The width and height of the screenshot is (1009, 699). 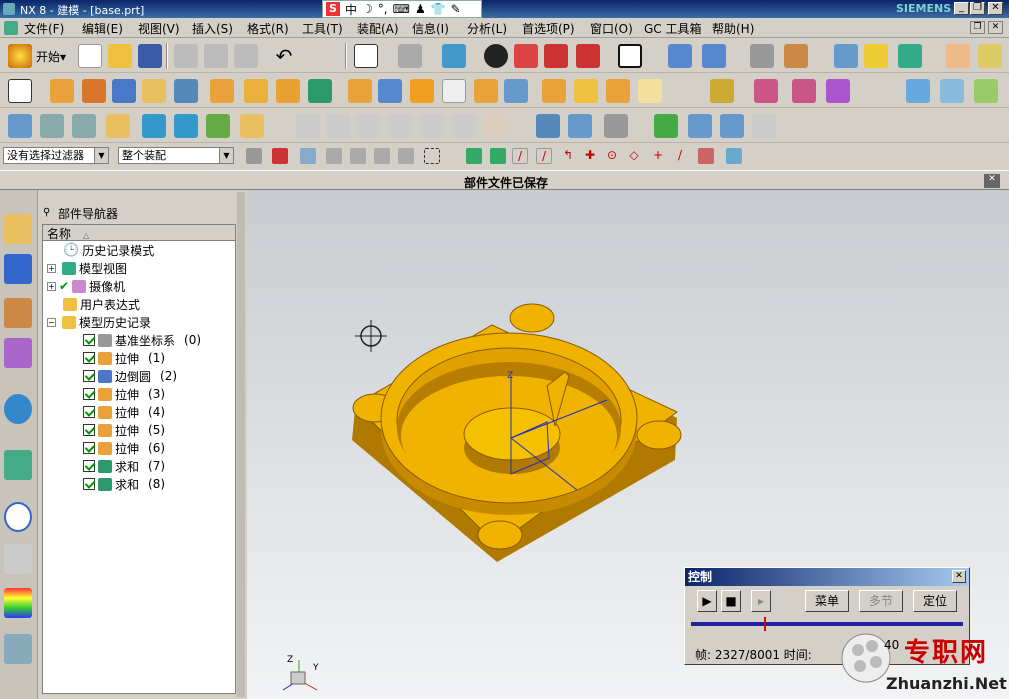 What do you see at coordinates (486, 91) in the screenshot?
I see `shell-icon` at bounding box center [486, 91].